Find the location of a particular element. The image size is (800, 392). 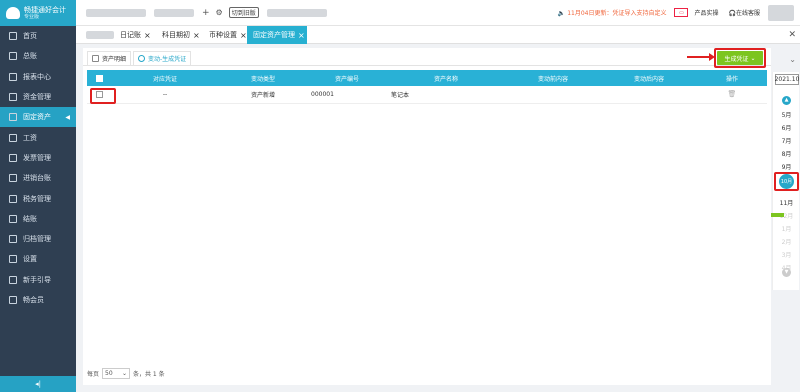

cell-action: 🗑 is located at coordinates (732, 95).